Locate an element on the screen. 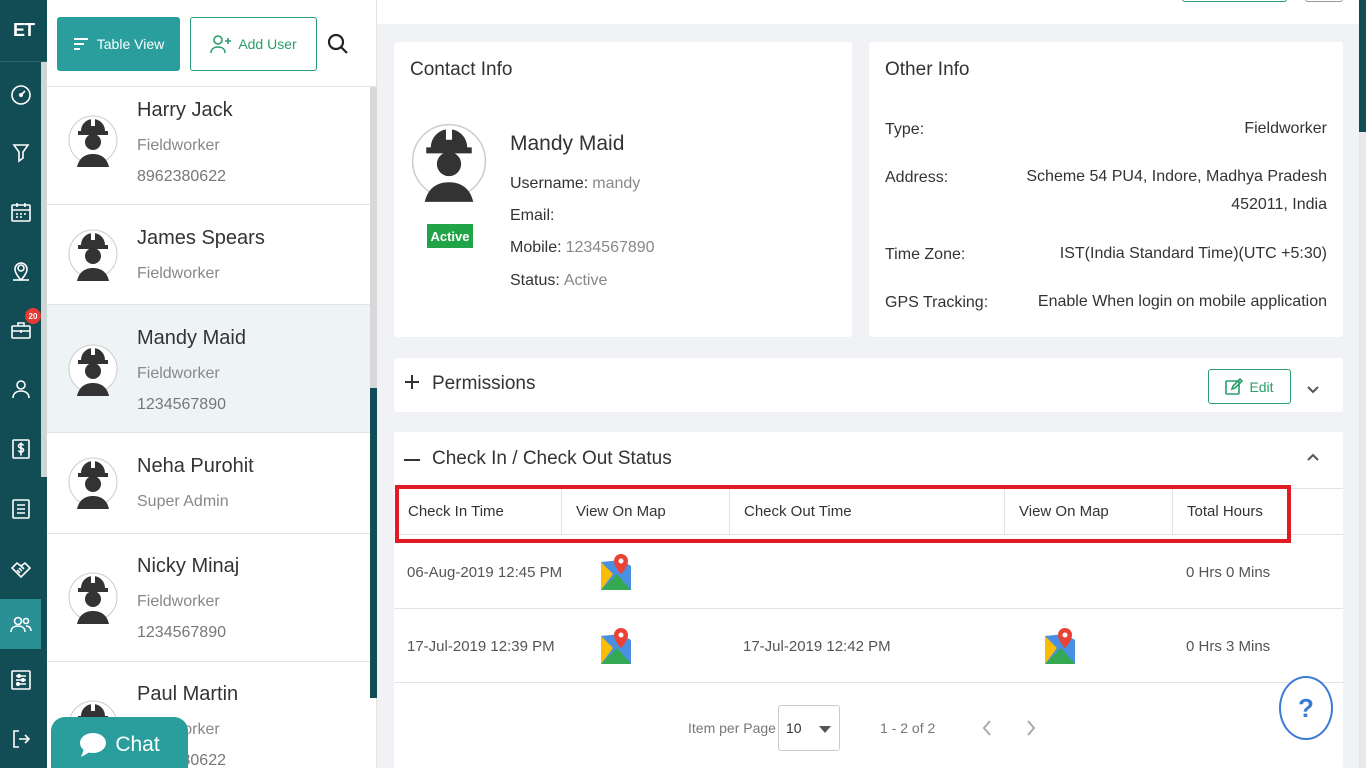 Image resolution: width=1366 pixels, height=768 pixels. chevron-right-icon is located at coordinates (1031, 728).